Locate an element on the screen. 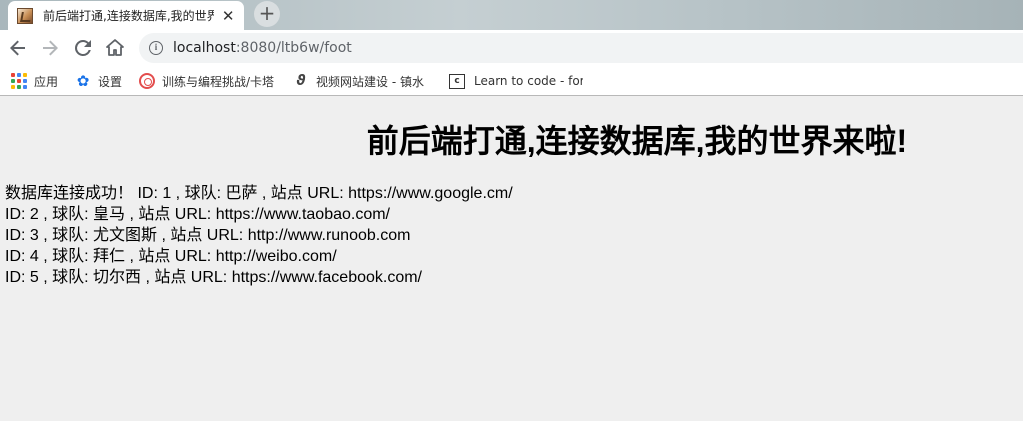  page-title: 前后端打通,连接数据库,我的世界来啦! is located at coordinates (637, 141).